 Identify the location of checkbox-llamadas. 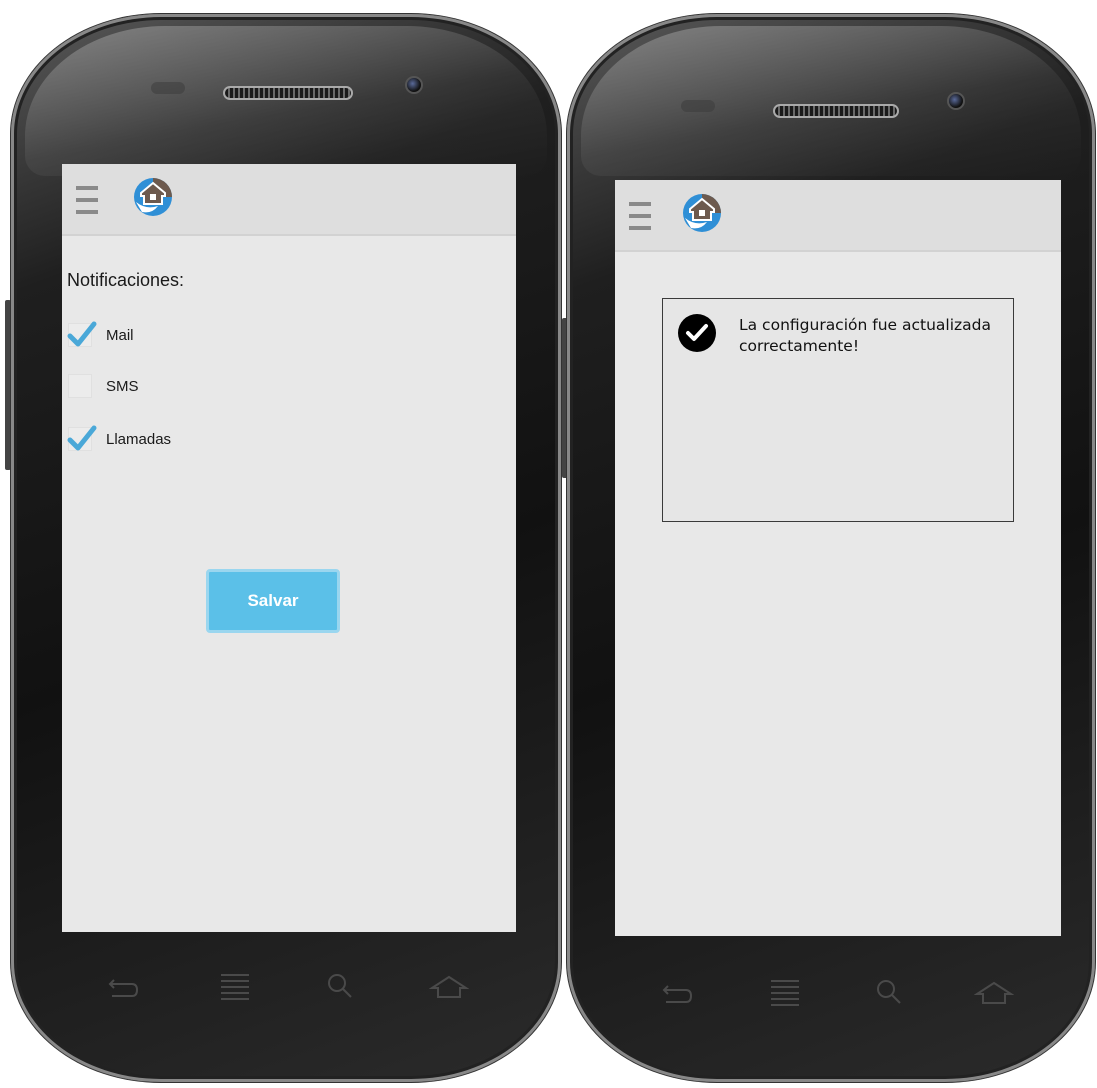
(82, 438).